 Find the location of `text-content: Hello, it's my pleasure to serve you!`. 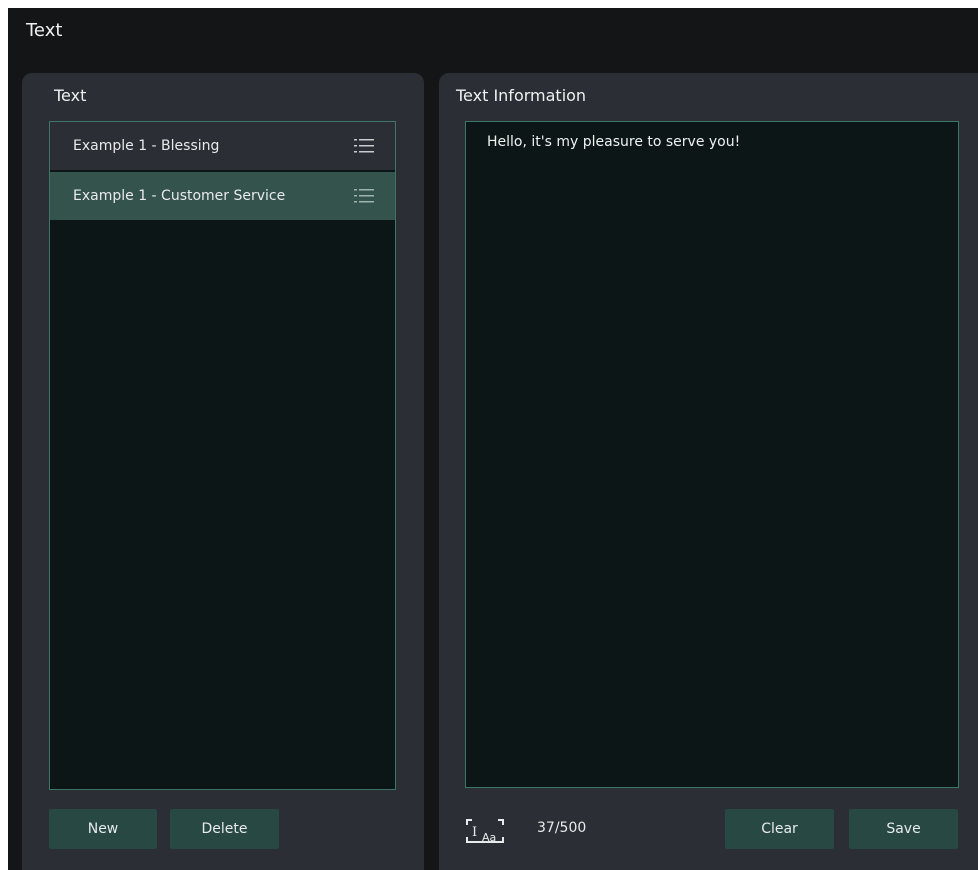

text-content: Hello, it's my pleasure to serve you! is located at coordinates (614, 142).